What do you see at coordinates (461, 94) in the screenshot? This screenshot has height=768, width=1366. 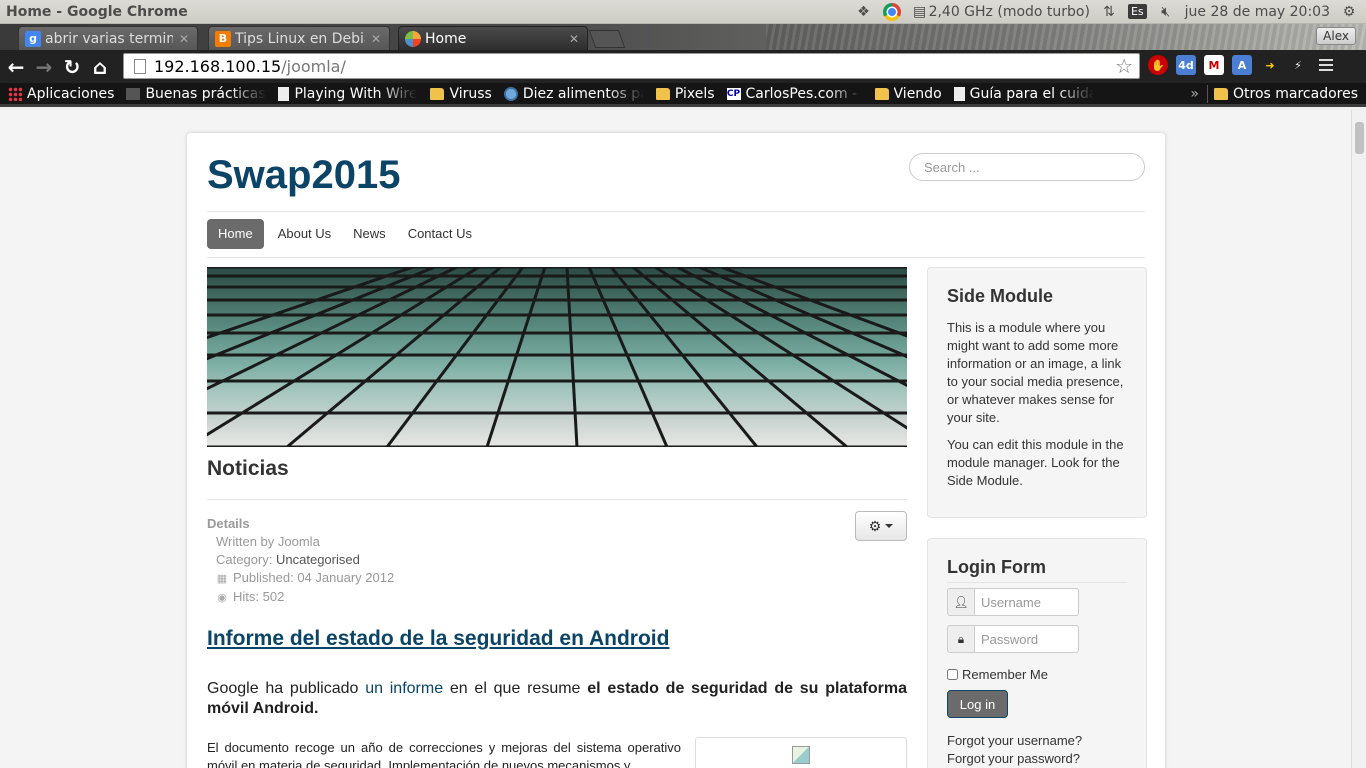 I see `bookmark-folder-viruss: Viruss` at bounding box center [461, 94].